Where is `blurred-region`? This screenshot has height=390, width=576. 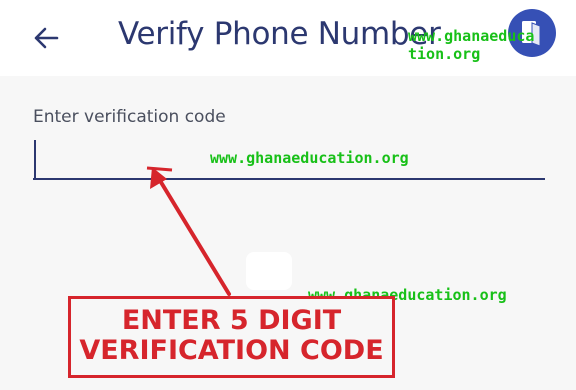
blurred-region is located at coordinates (269, 271).